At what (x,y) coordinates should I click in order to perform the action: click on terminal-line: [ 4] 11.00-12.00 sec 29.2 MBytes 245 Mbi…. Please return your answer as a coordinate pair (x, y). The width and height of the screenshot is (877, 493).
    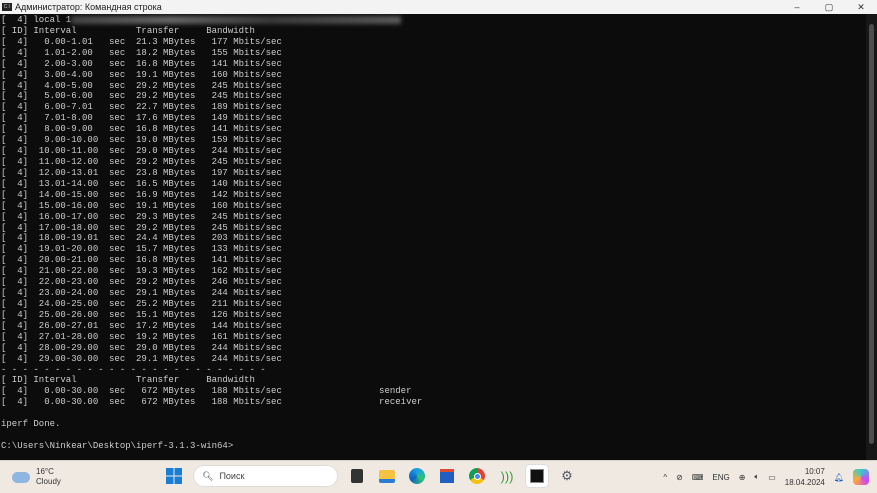
    Looking at the image, I should click on (141, 161).